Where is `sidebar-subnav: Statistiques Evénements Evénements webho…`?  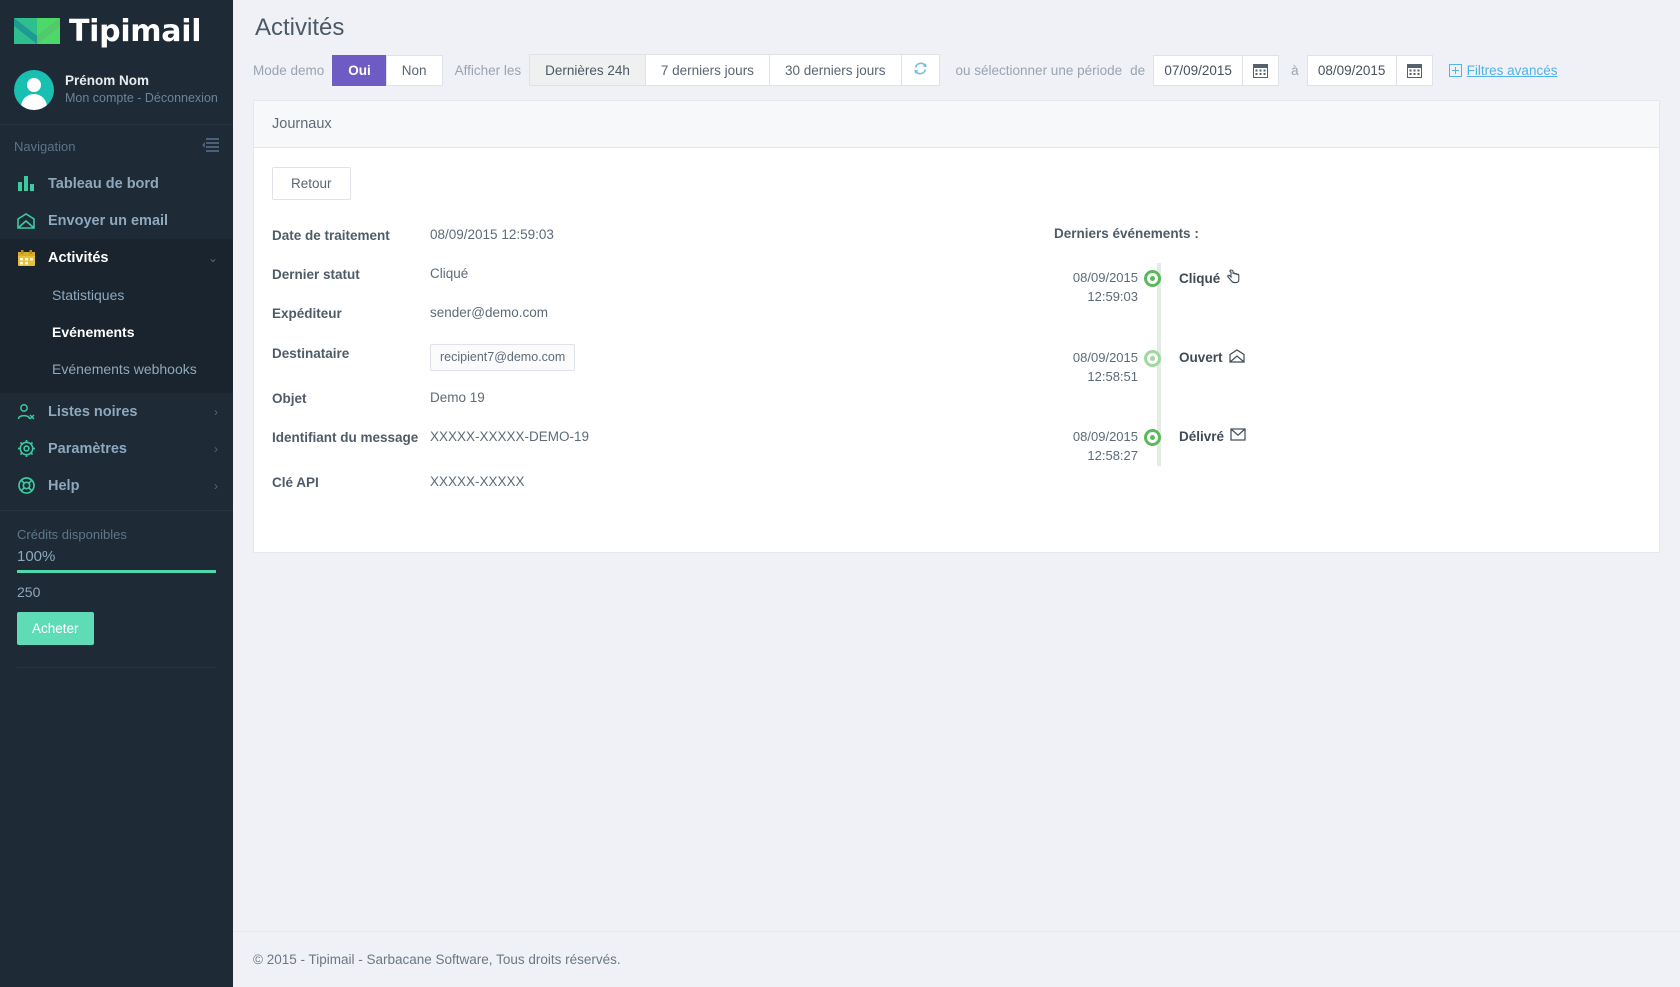 sidebar-subnav: Statistiques Evénements Evénements webho… is located at coordinates (116, 334).